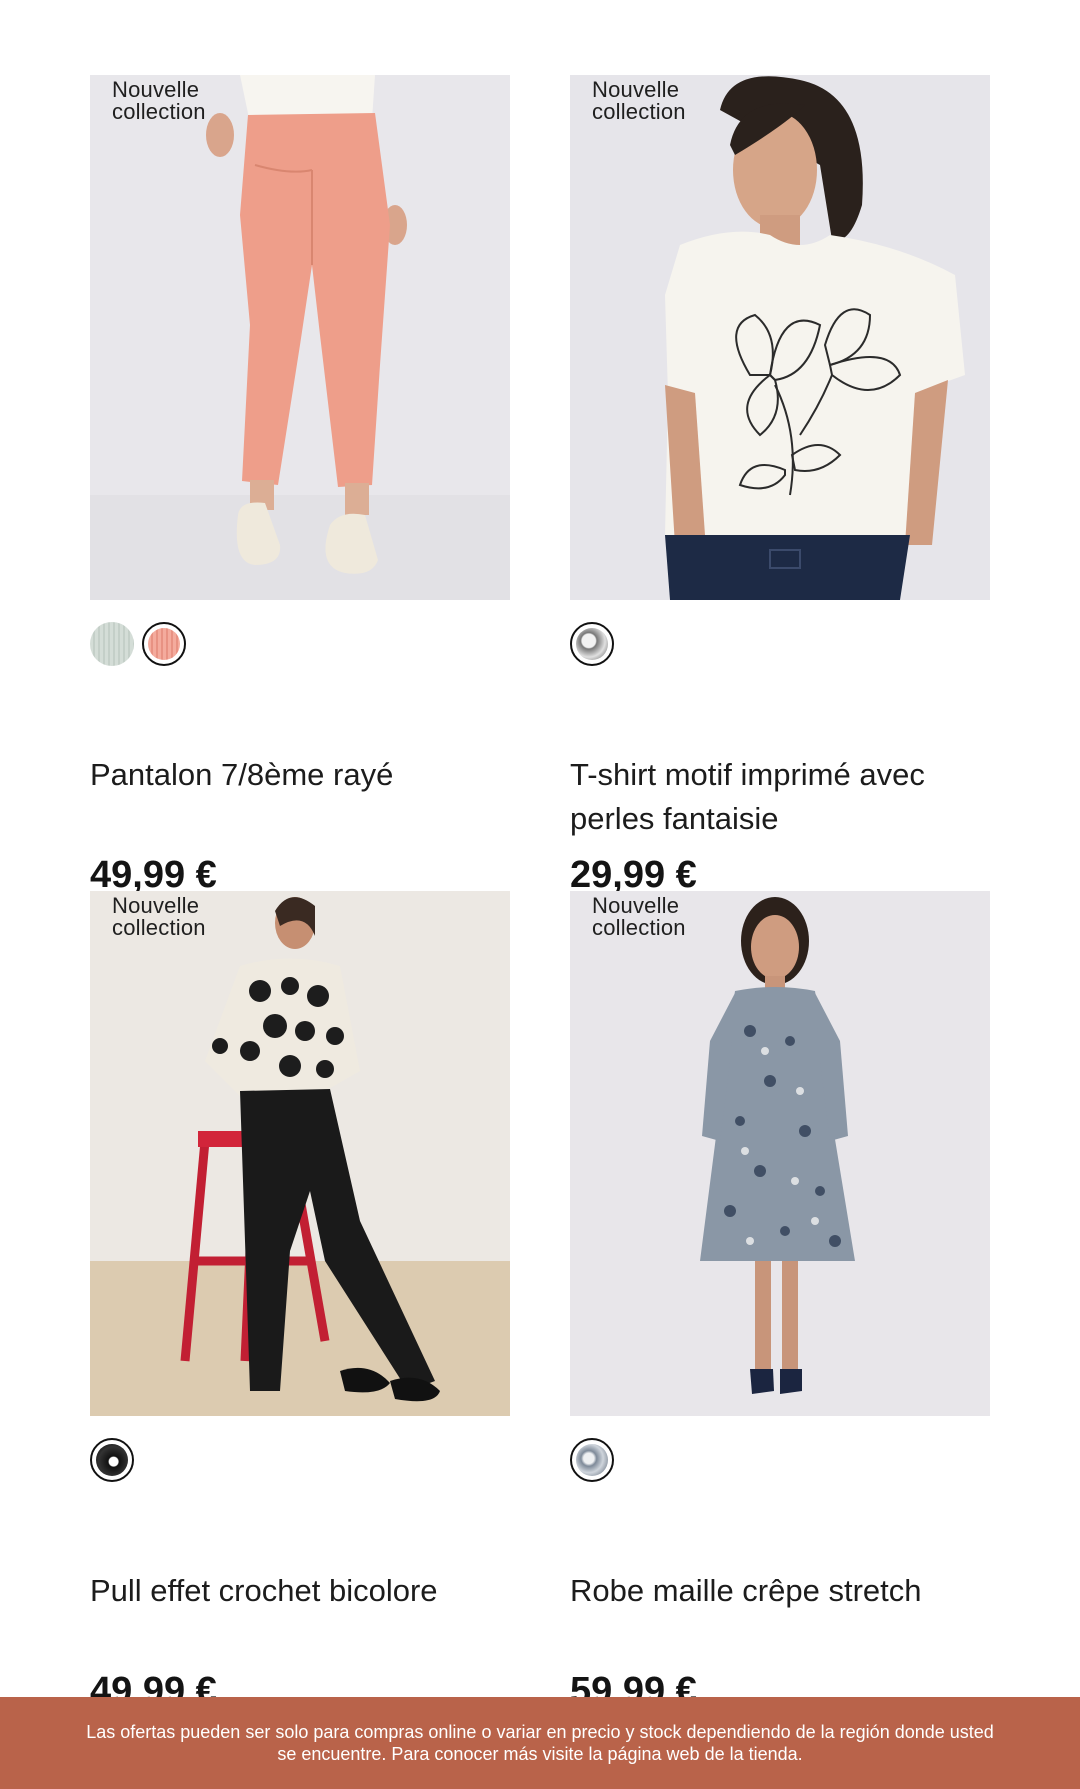  I want to click on dress-photo, so click(780, 1153).